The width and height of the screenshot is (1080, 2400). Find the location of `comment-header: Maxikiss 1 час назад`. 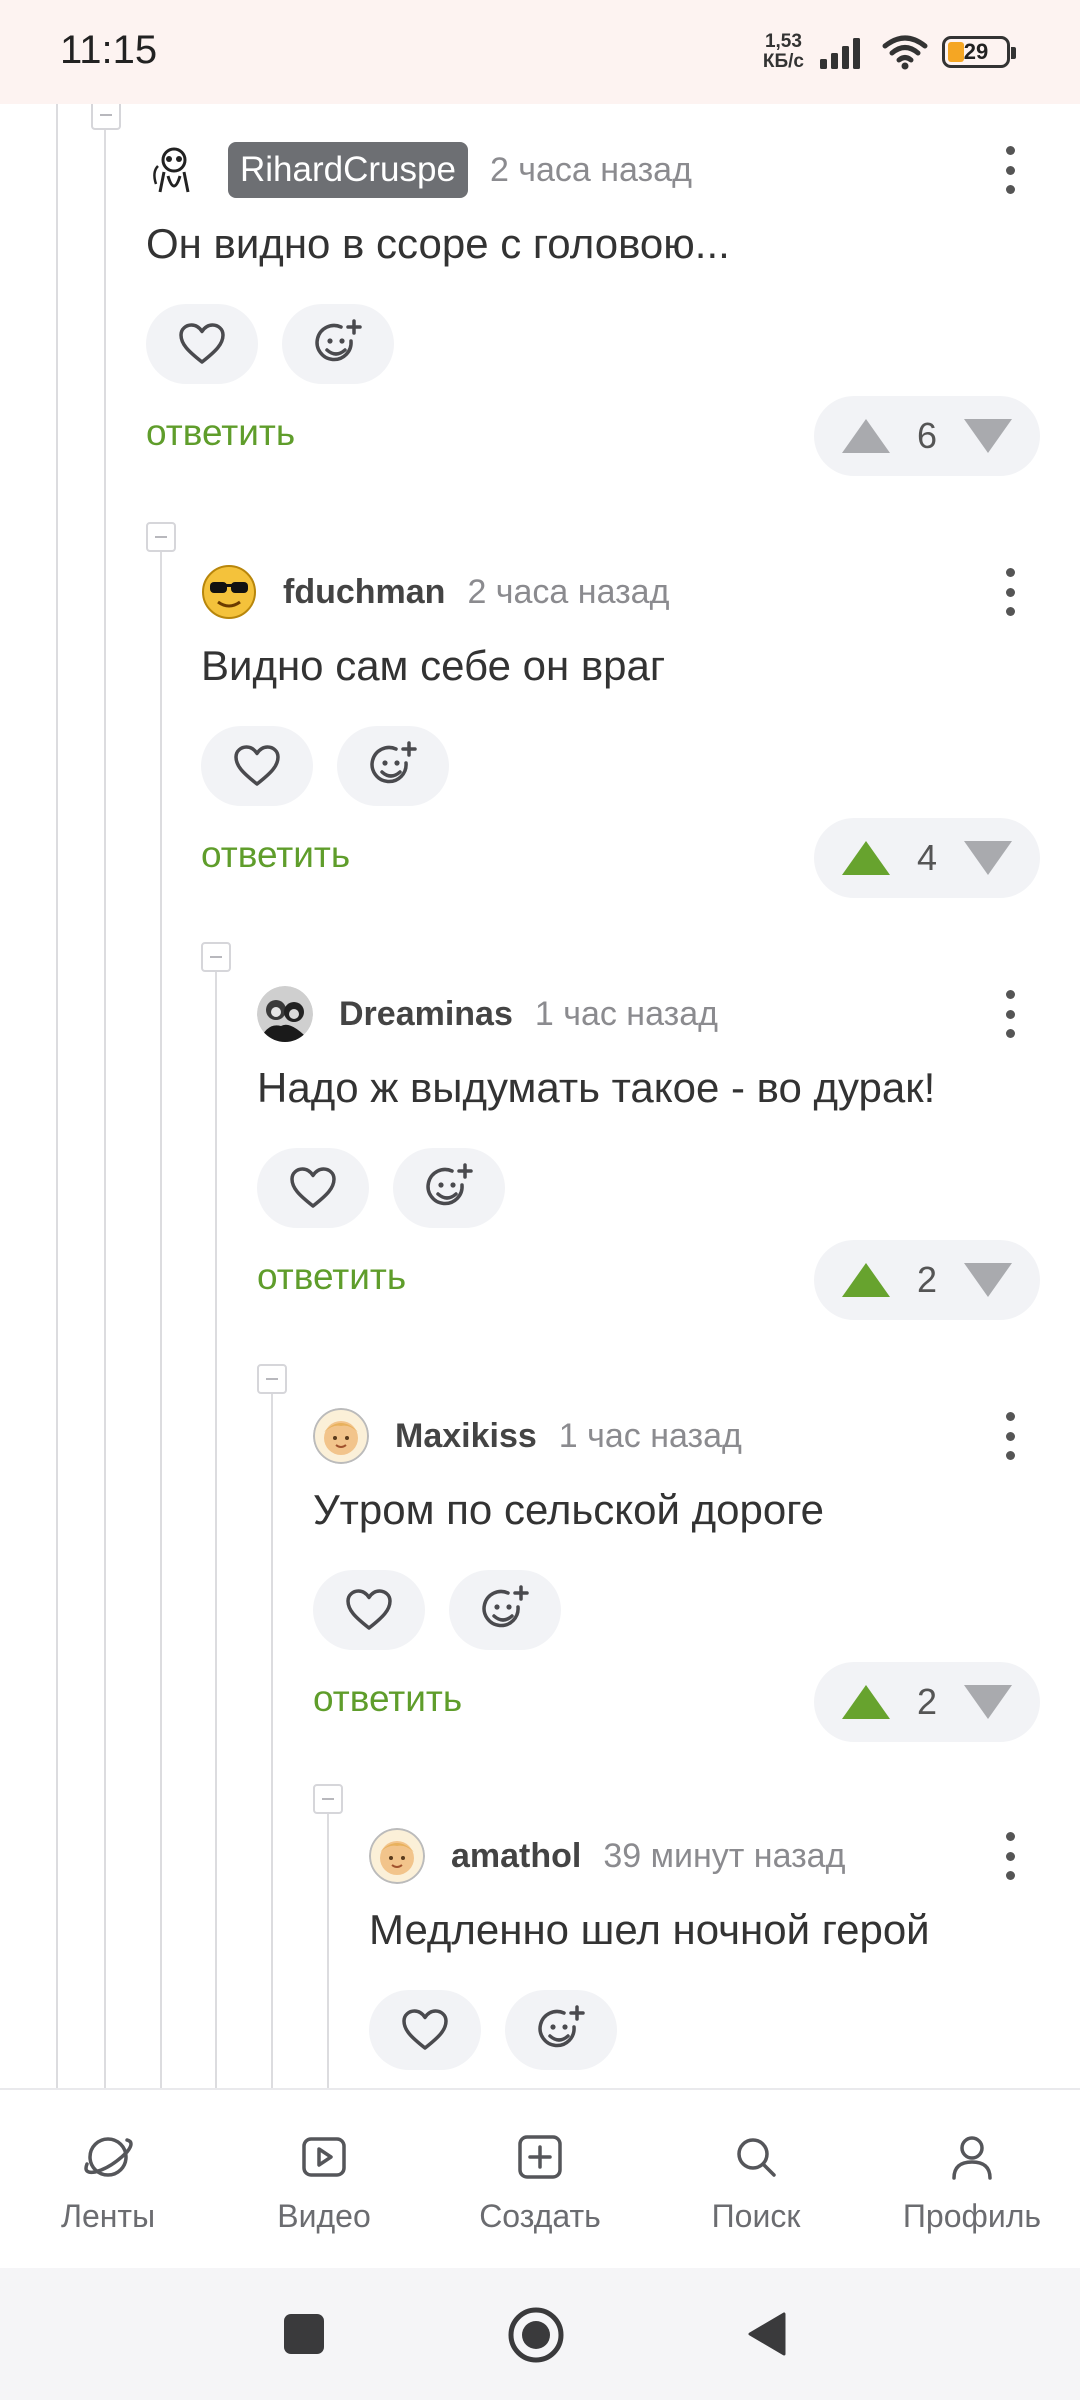

comment-header: Maxikiss 1 час назад is located at coordinates (527, 1436).